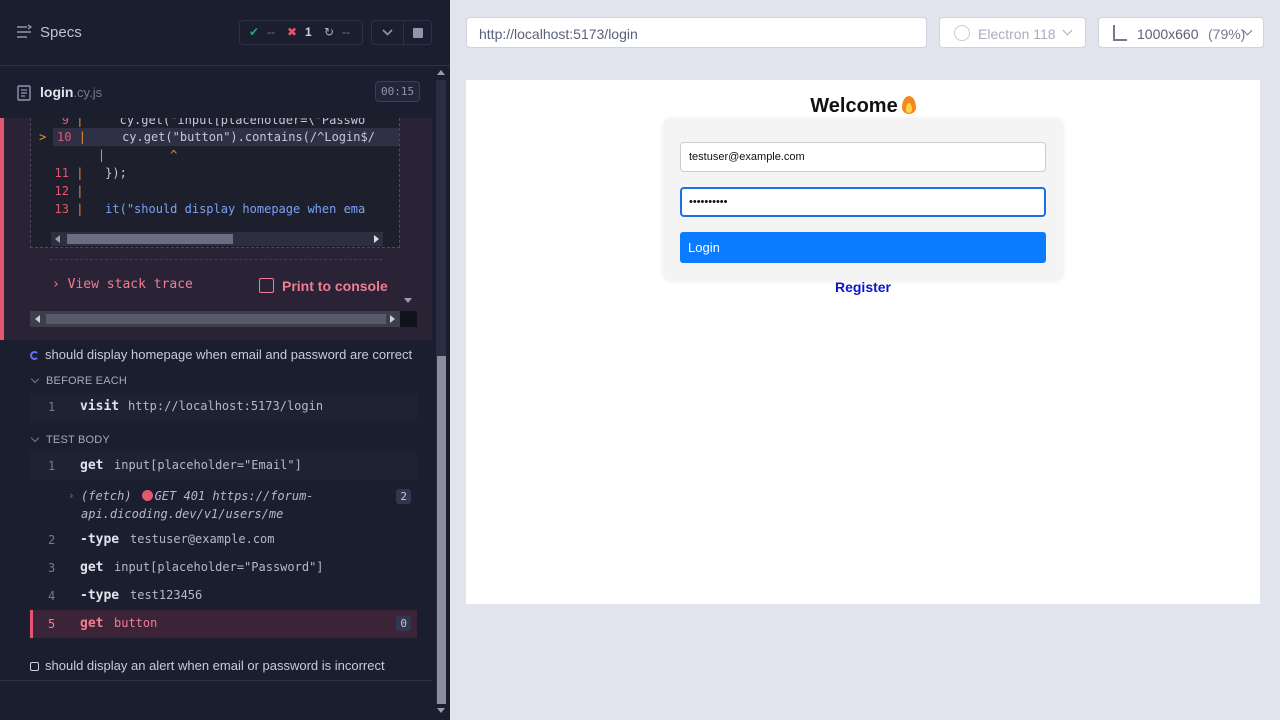  What do you see at coordinates (329, 32) in the screenshot?
I see `pending-icon: ↻` at bounding box center [329, 32].